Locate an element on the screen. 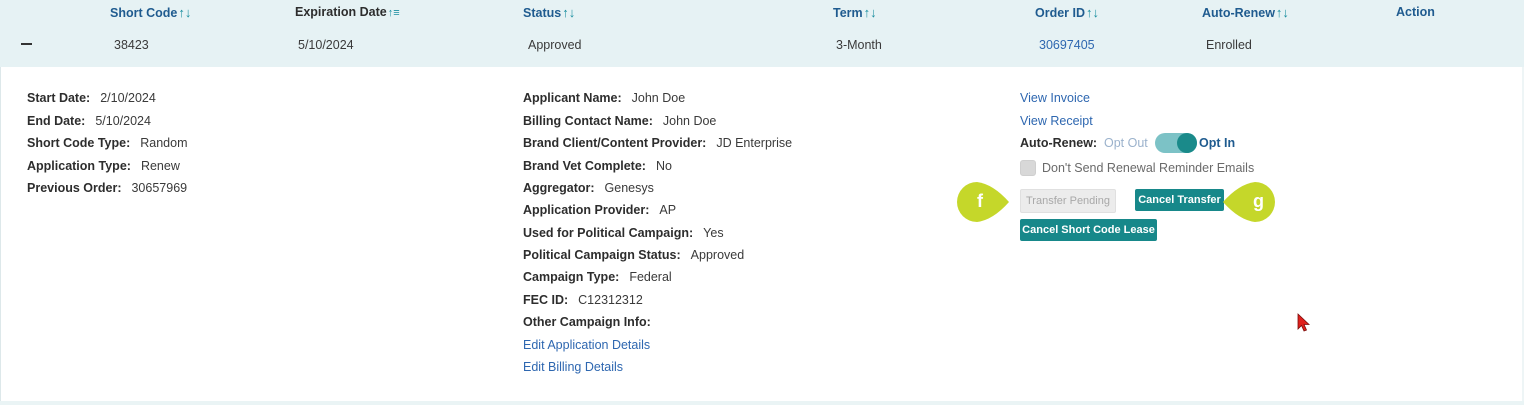 This screenshot has height=405, width=1524. reminder-checkbox-label: Don't Send Renewal Reminder Emails is located at coordinates (1148, 168).